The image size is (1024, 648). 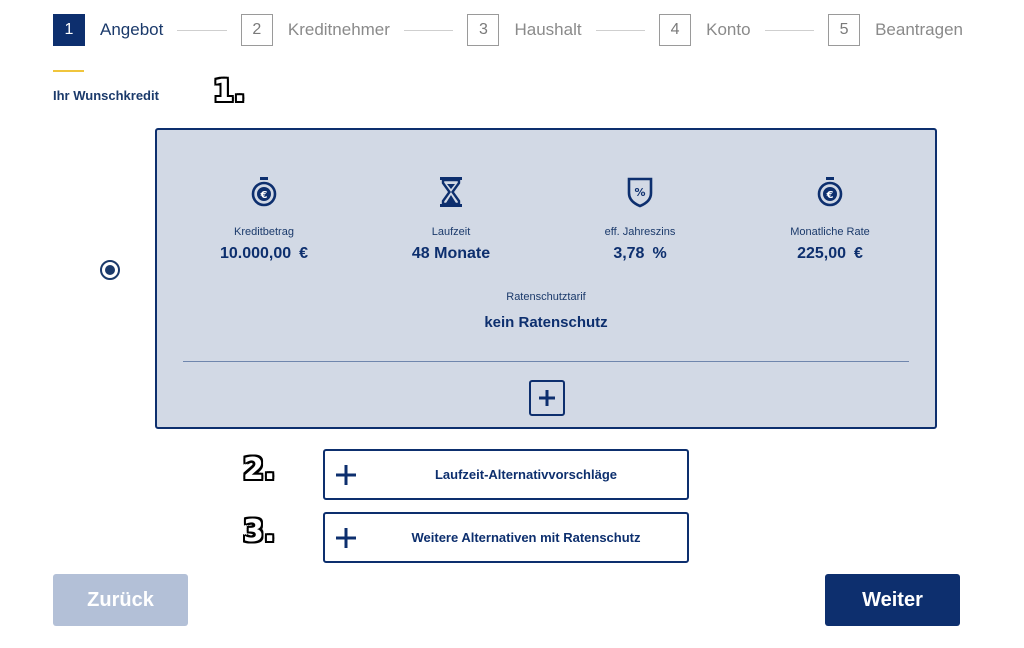 What do you see at coordinates (728, 29) in the screenshot?
I see `step-label: Konto` at bounding box center [728, 29].